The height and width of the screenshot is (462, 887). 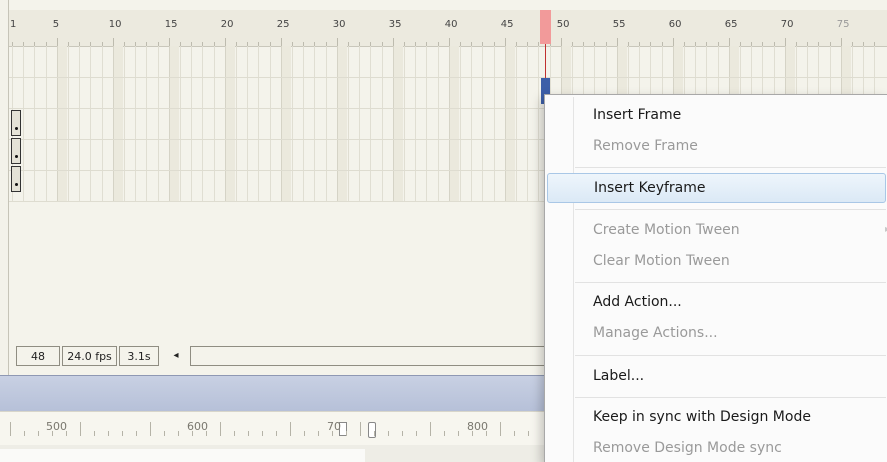 What do you see at coordinates (176, 356) in the screenshot?
I see `scroll-left-icon: ◂` at bounding box center [176, 356].